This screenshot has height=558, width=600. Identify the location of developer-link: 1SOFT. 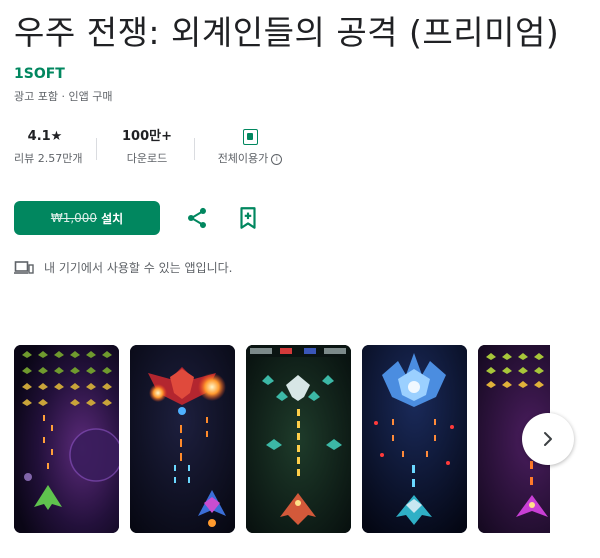
(39, 74).